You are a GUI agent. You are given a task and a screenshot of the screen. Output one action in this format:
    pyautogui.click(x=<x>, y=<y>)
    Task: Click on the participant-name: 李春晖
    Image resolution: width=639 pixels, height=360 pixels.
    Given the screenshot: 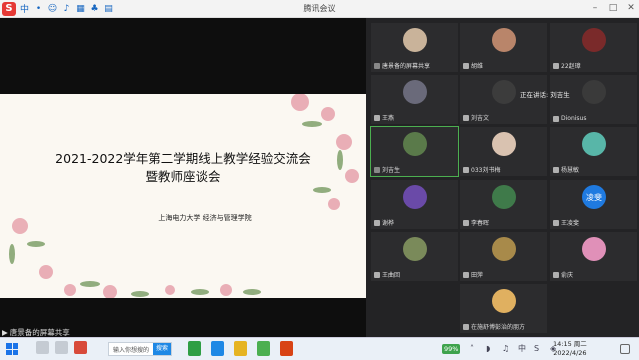 What is the action you would take?
    pyautogui.click(x=480, y=223)
    